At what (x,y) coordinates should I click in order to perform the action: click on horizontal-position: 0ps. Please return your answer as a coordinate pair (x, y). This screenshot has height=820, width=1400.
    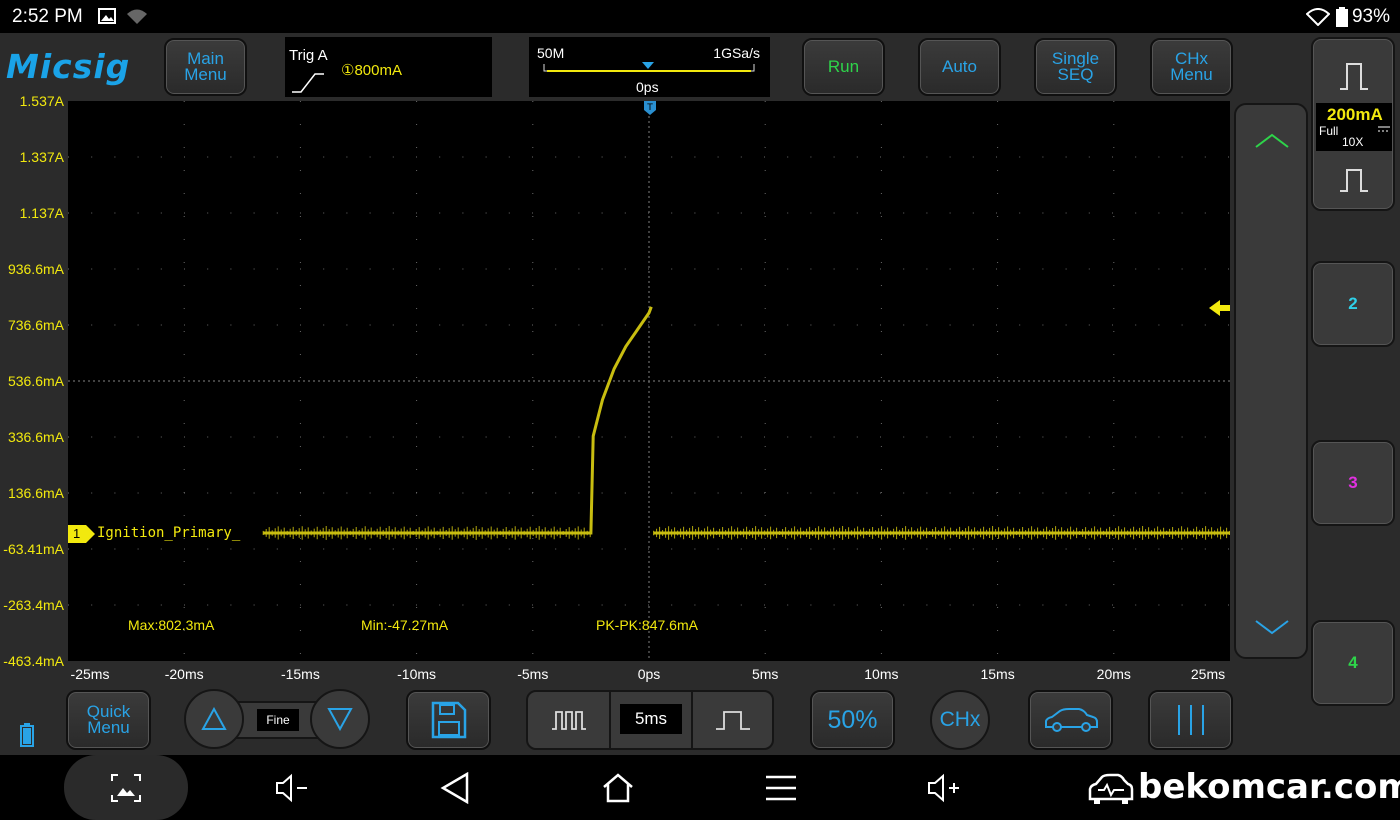
    Looking at the image, I should click on (647, 87).